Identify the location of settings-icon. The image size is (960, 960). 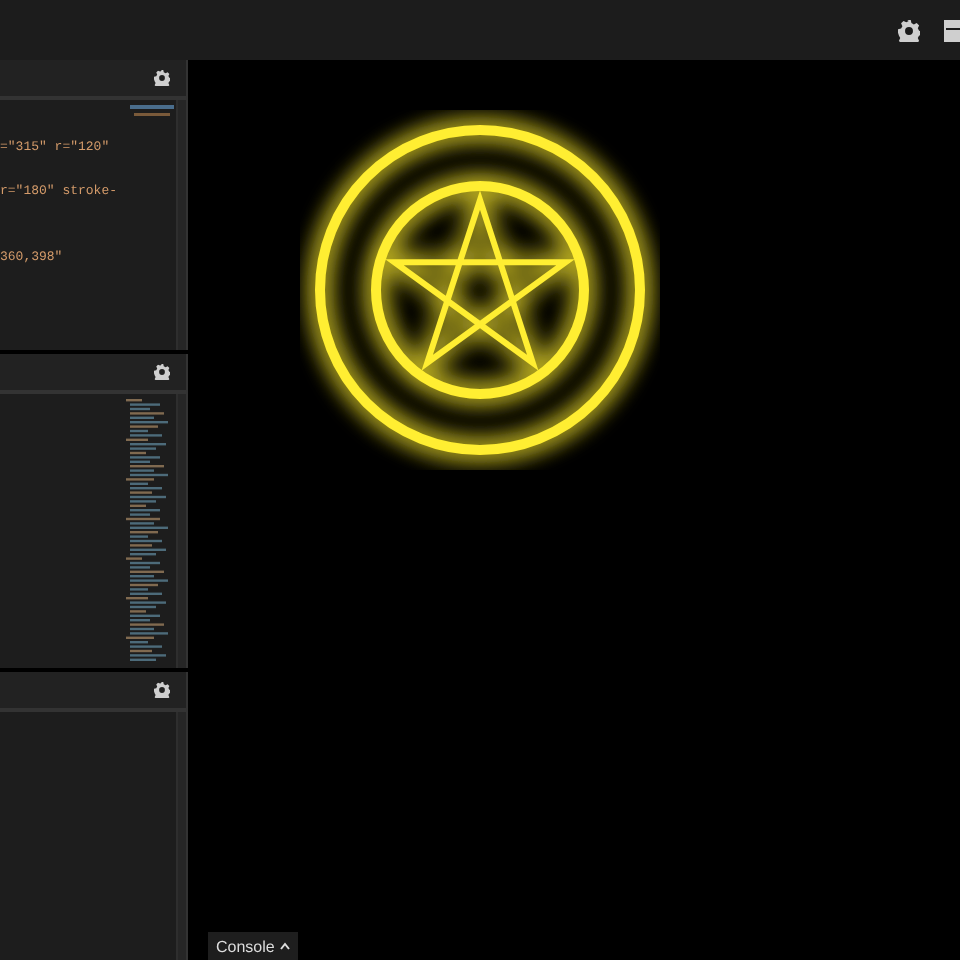
(909, 30).